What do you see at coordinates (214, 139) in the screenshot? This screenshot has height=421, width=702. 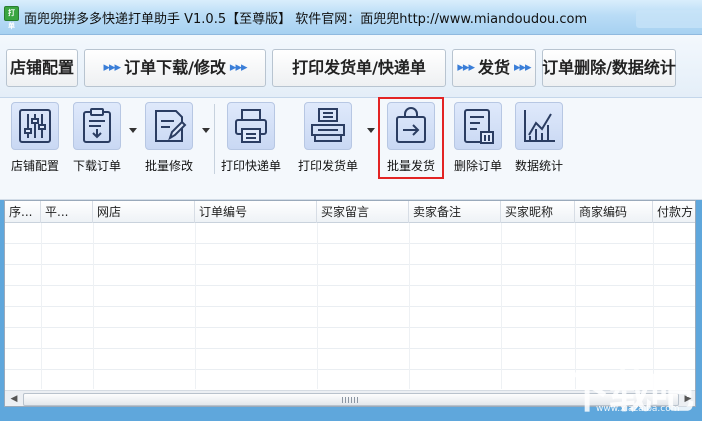 I see `toolbar-divider` at bounding box center [214, 139].